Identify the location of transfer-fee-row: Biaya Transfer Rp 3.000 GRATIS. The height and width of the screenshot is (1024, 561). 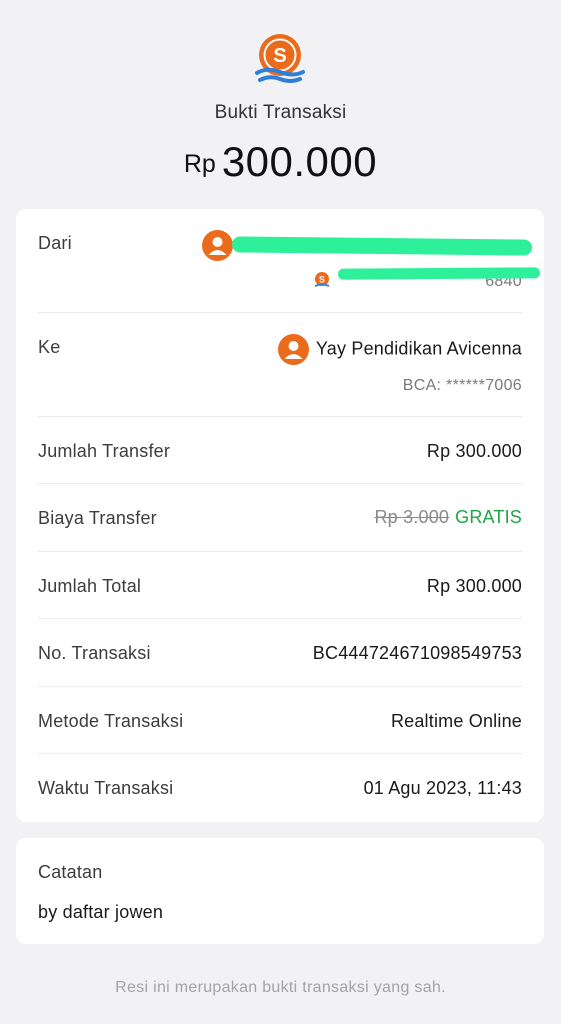
(280, 518).